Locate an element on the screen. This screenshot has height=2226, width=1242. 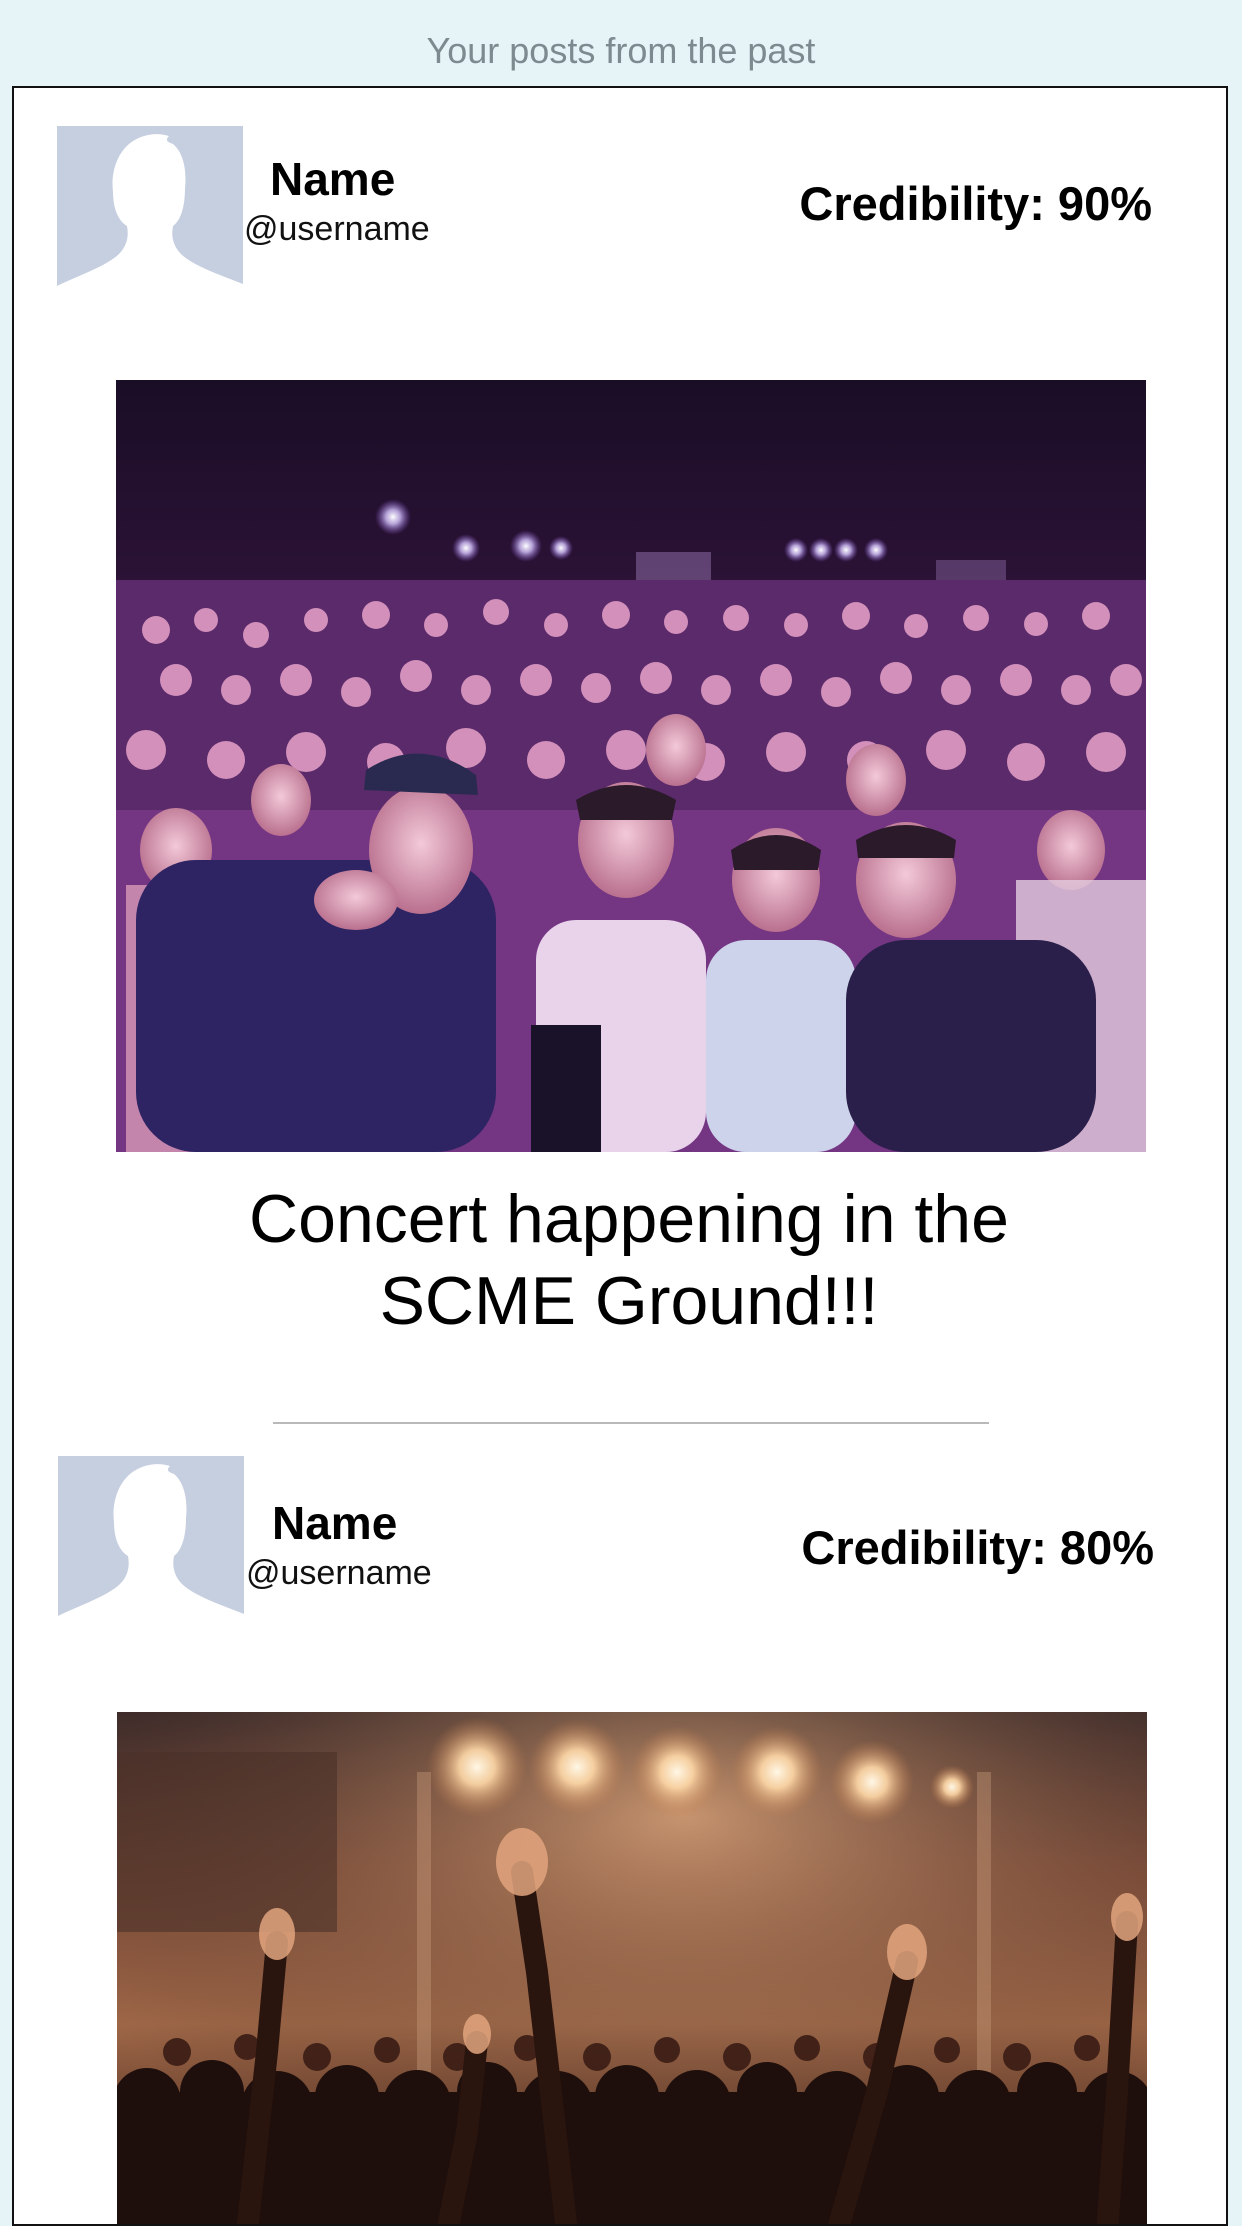
credibility-score: Credibility: 90% is located at coordinates (975, 203).